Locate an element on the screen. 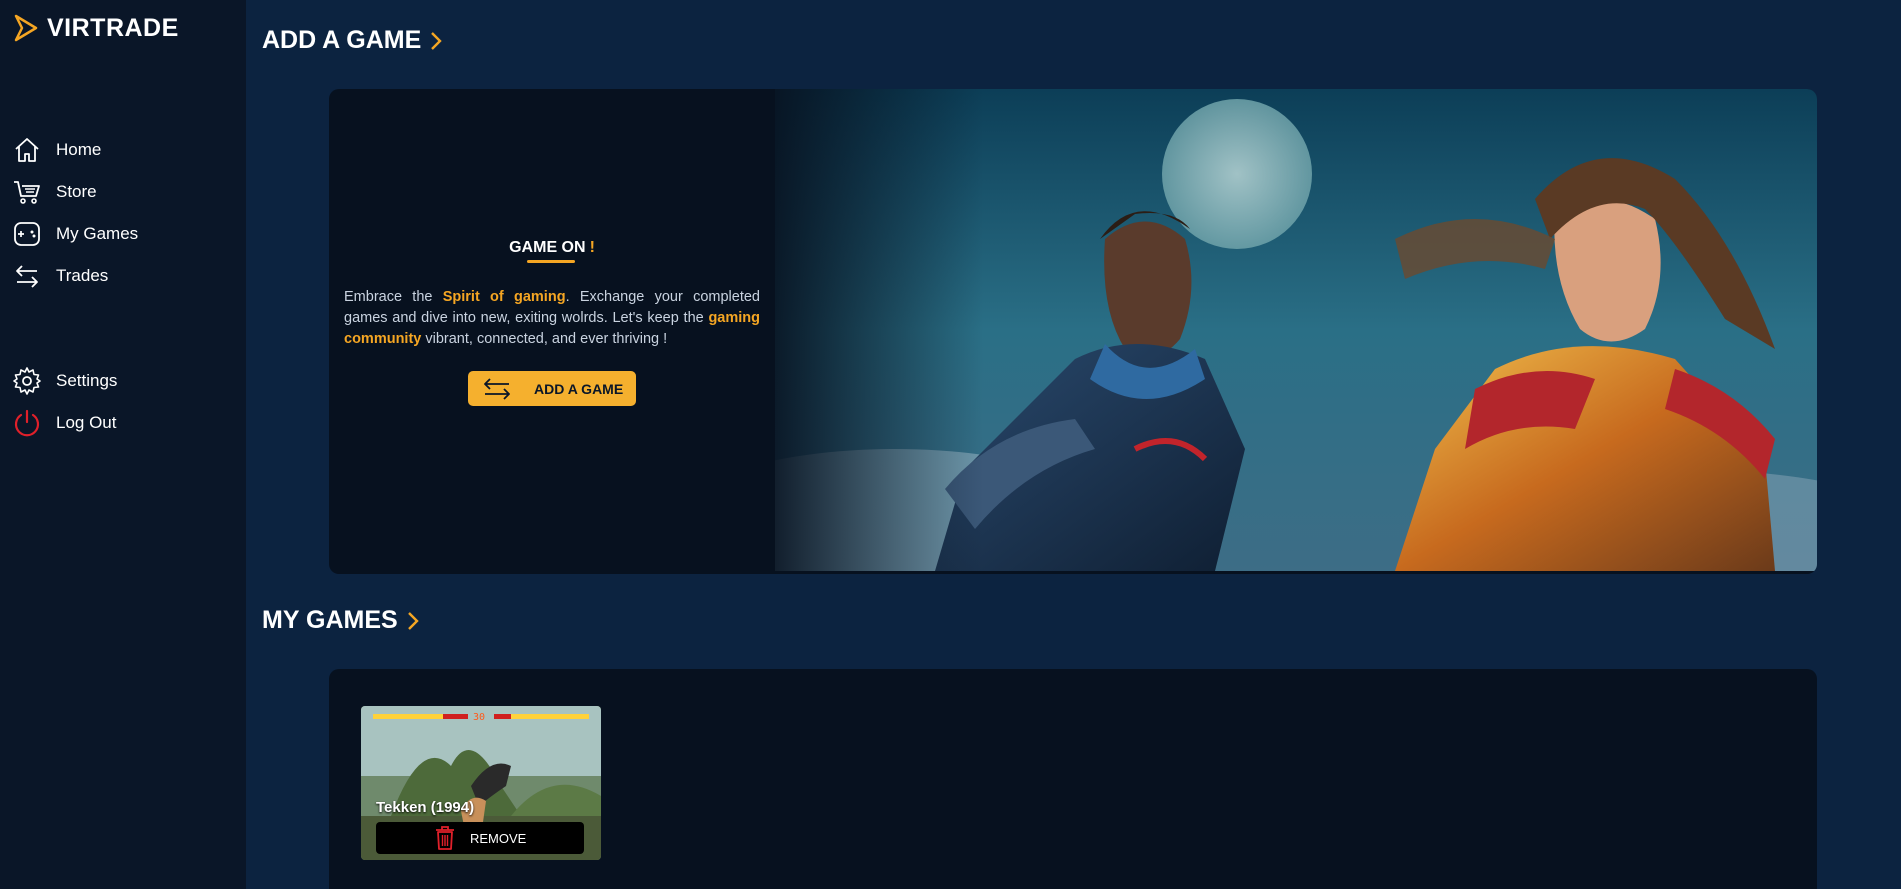  section-title-add-game-label: ADD A GAME is located at coordinates (342, 40).